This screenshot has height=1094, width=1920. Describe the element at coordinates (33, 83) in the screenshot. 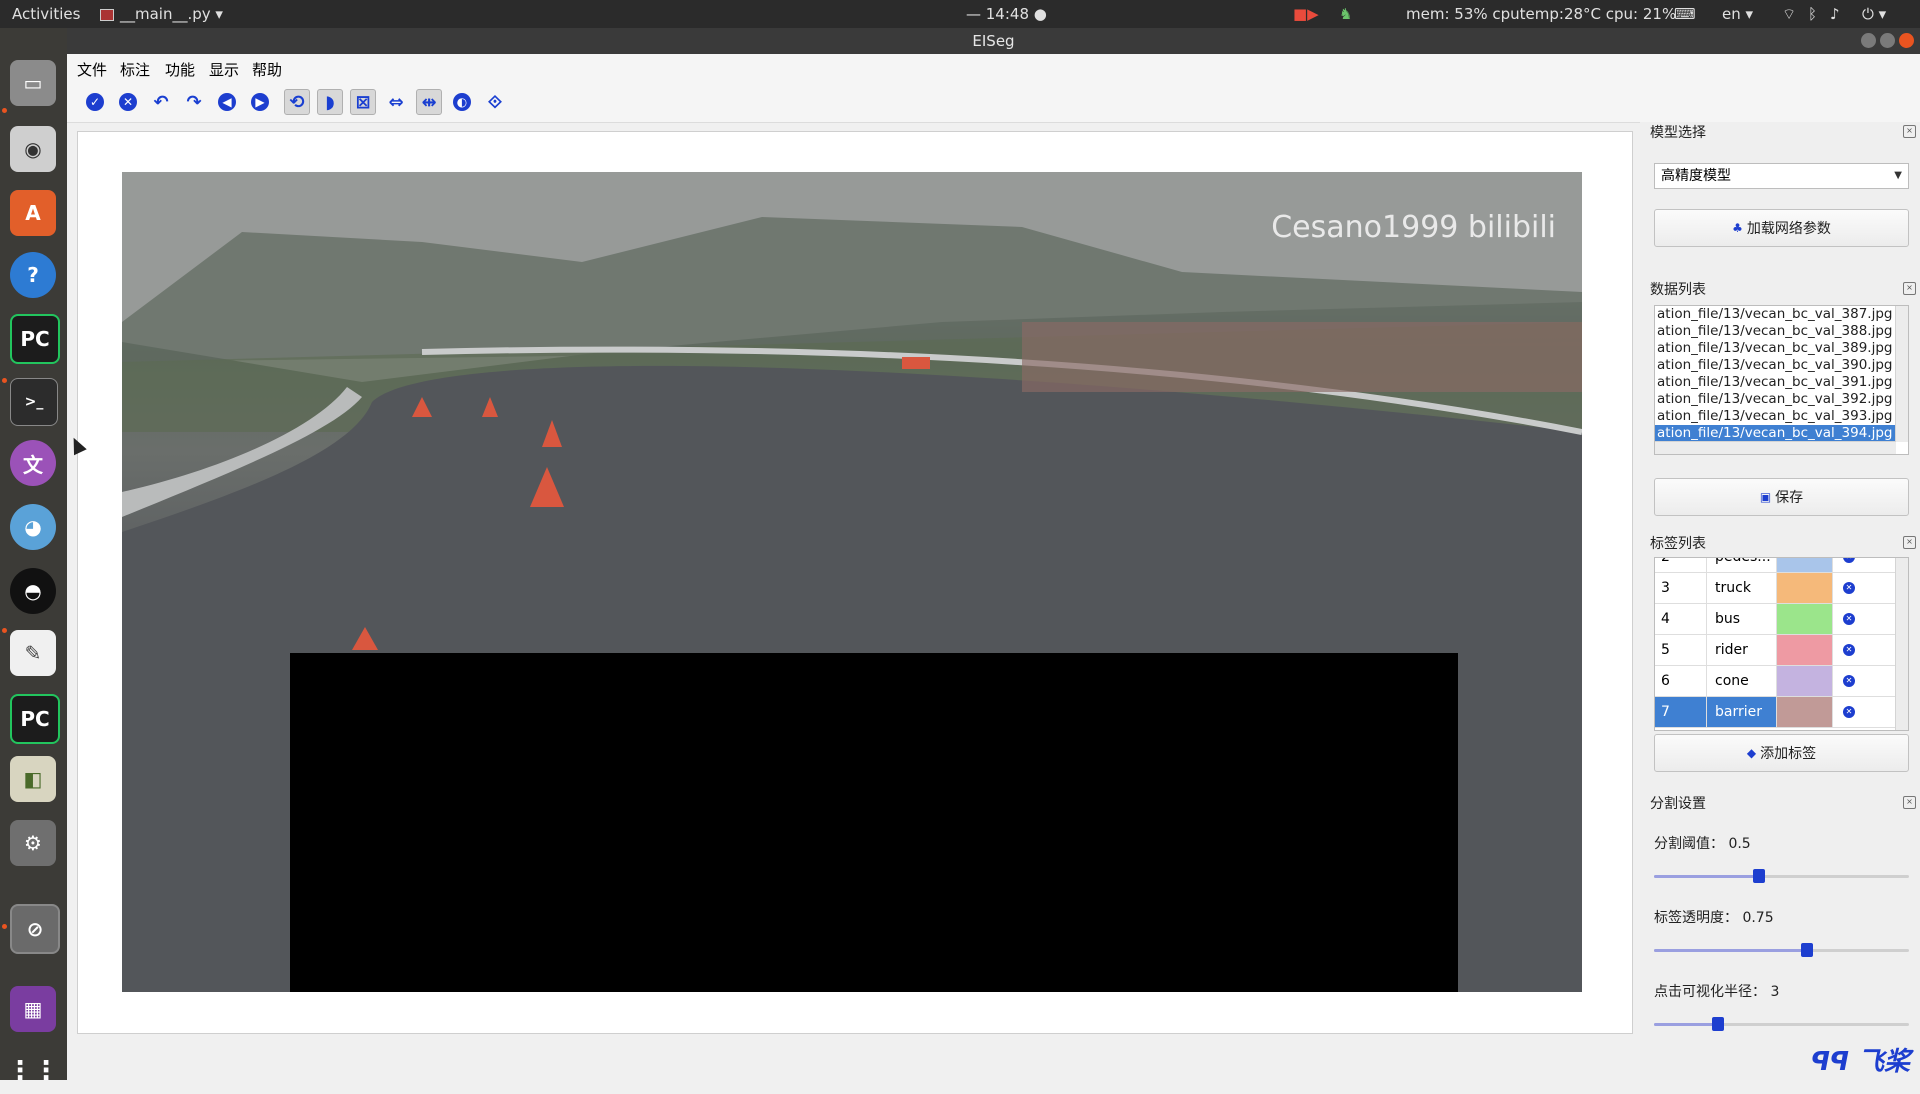

I see `file-manager-icon: ▭` at that location.